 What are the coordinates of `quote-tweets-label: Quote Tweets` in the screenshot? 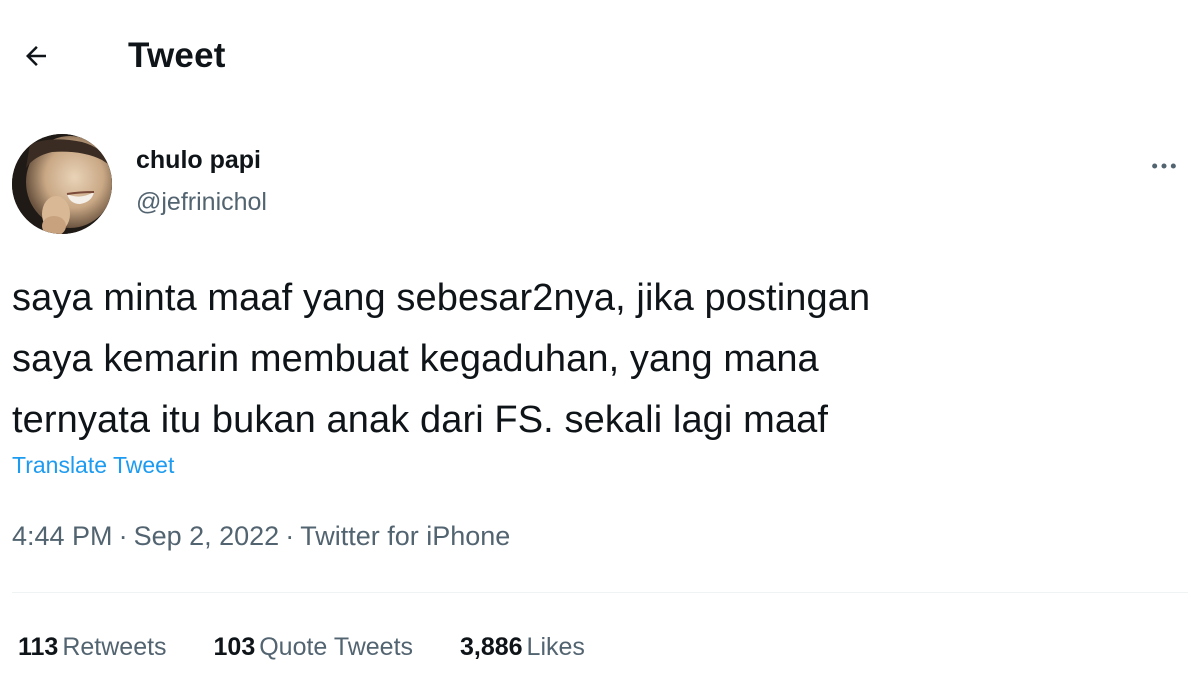 It's located at (336, 647).